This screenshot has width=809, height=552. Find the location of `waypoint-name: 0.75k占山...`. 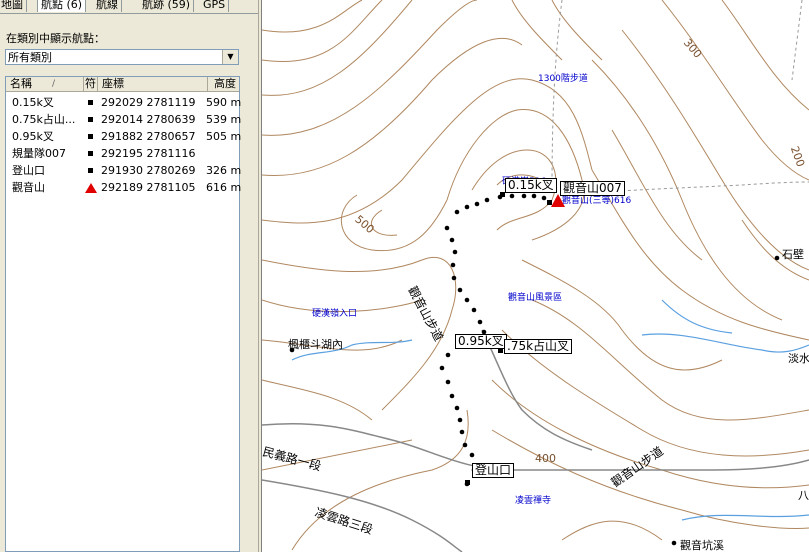

waypoint-name: 0.75k占山... is located at coordinates (44, 119).